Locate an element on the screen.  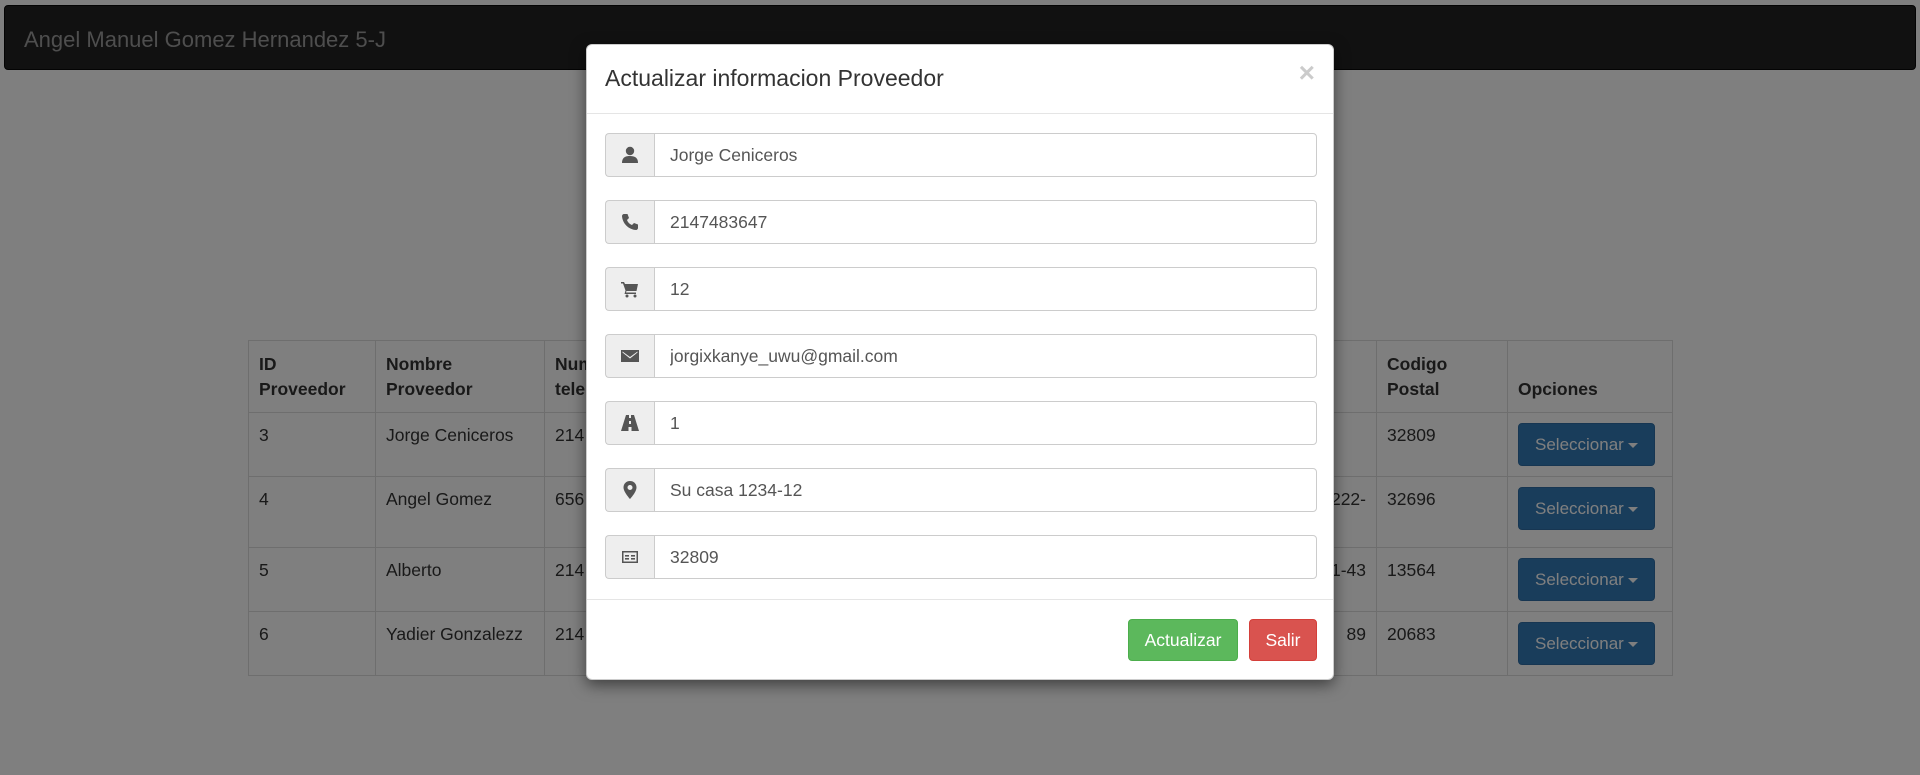
address-input is located at coordinates (985, 490).